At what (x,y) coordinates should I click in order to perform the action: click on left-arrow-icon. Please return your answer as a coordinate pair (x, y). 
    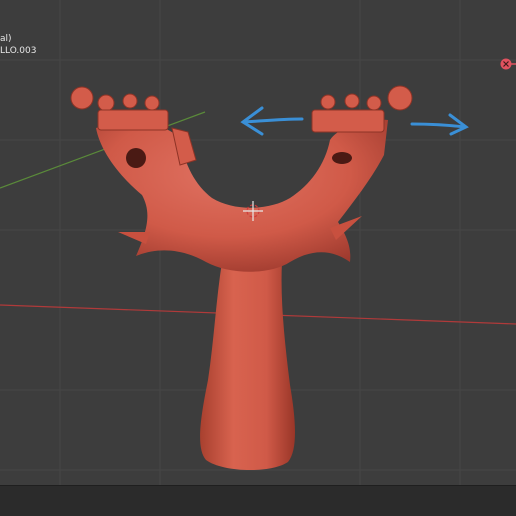
    Looking at the image, I should click on (272, 121).